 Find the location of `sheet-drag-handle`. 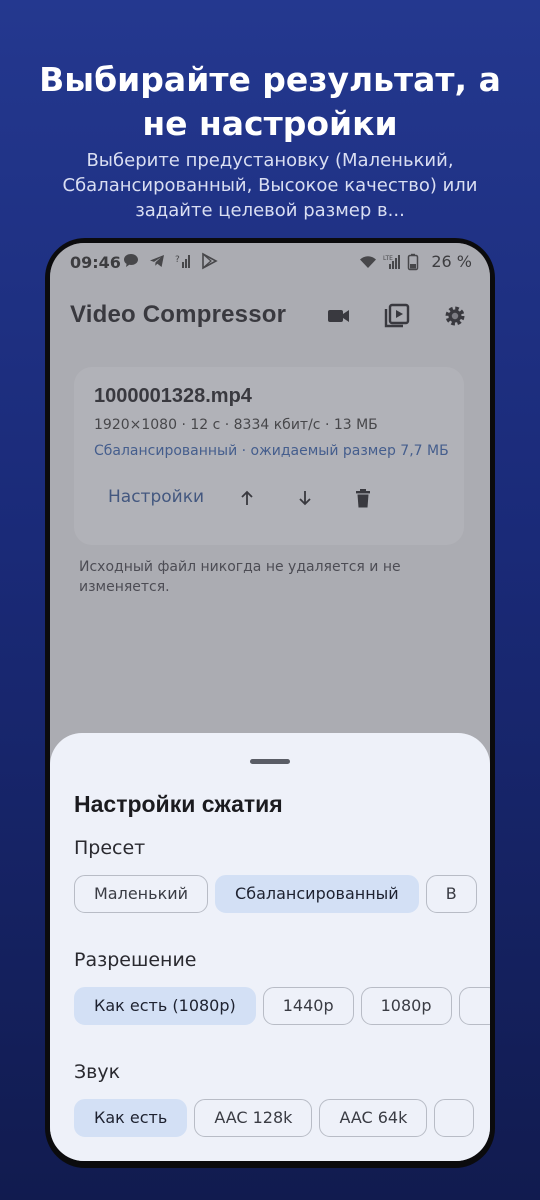

sheet-drag-handle is located at coordinates (270, 761).